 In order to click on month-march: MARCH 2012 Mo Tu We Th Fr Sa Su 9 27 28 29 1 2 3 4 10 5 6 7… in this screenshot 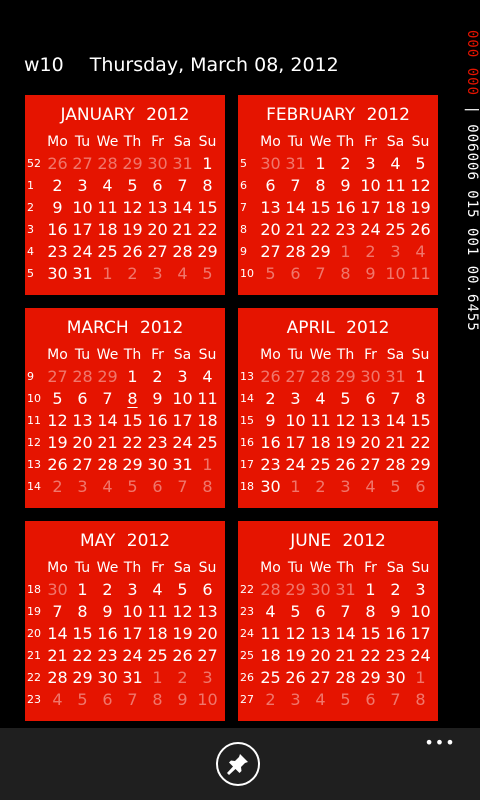, I will do `click(125, 408)`.